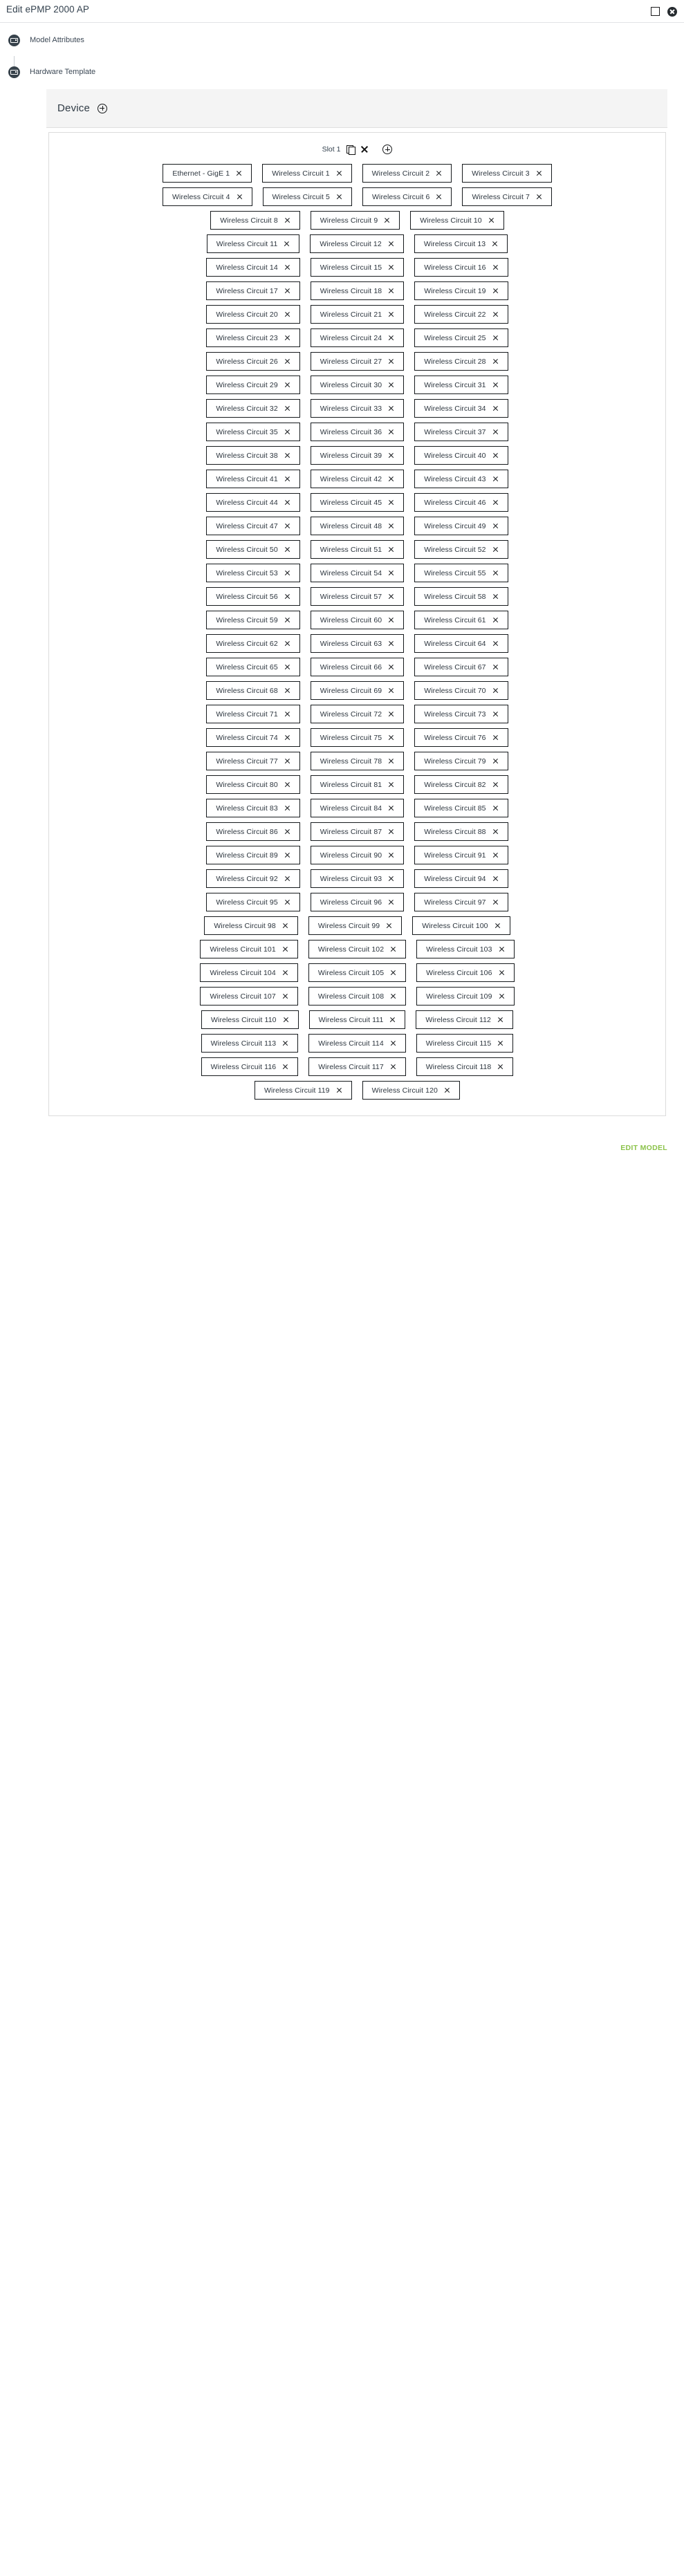 This screenshot has height=2576, width=684. Describe the element at coordinates (356, 925) in the screenshot. I see `port-chip: Wireless Circuit 99` at that location.